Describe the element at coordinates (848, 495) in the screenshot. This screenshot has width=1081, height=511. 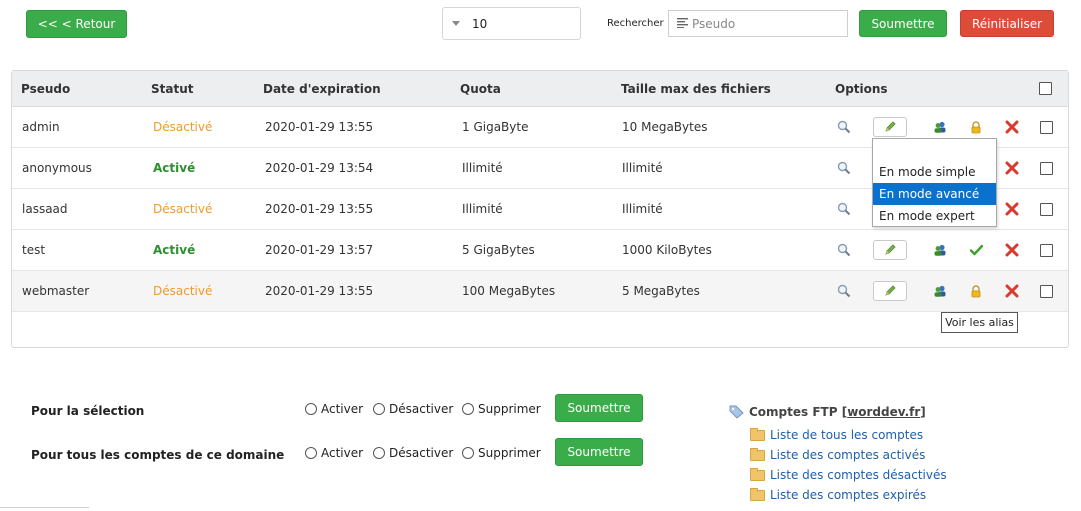
I see `link-label: Liste des comptes expirés` at that location.